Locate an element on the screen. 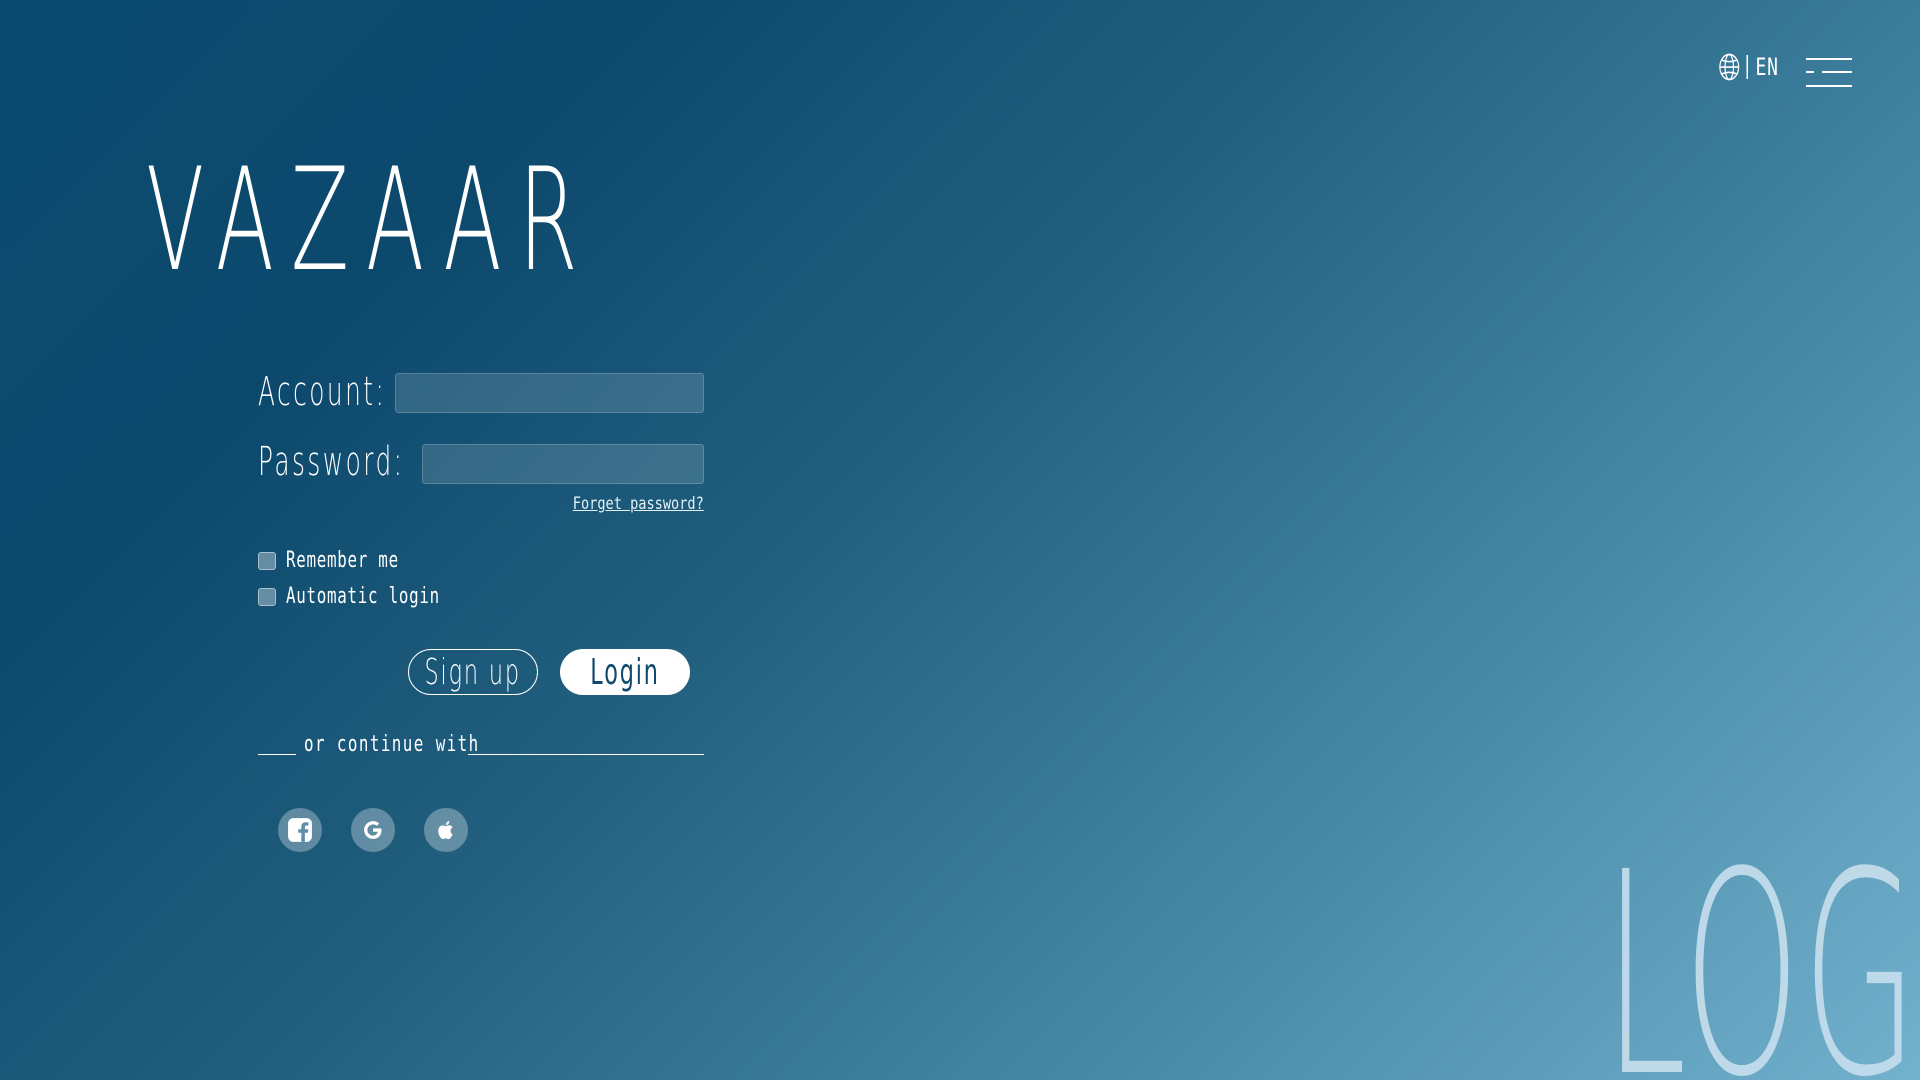 The image size is (1920, 1080). divider-line-left is located at coordinates (277, 754).